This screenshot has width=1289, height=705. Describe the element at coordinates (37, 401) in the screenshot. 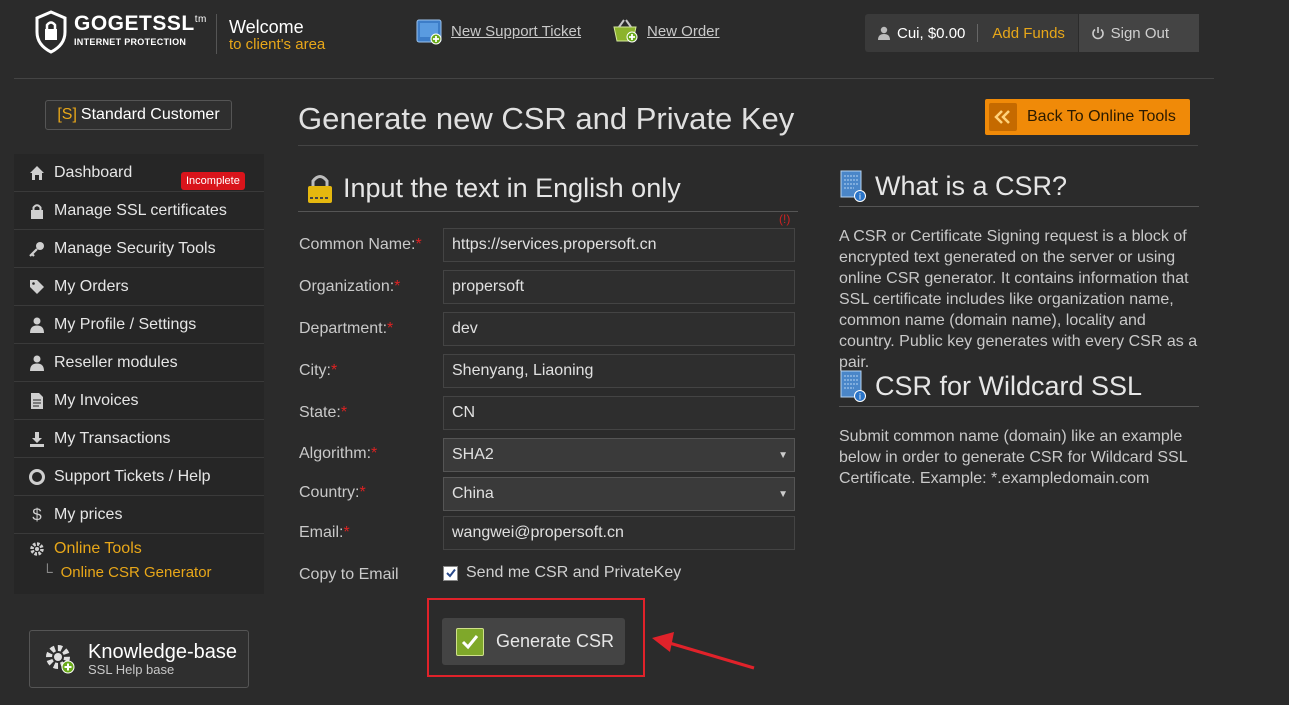

I see `document-icon` at that location.